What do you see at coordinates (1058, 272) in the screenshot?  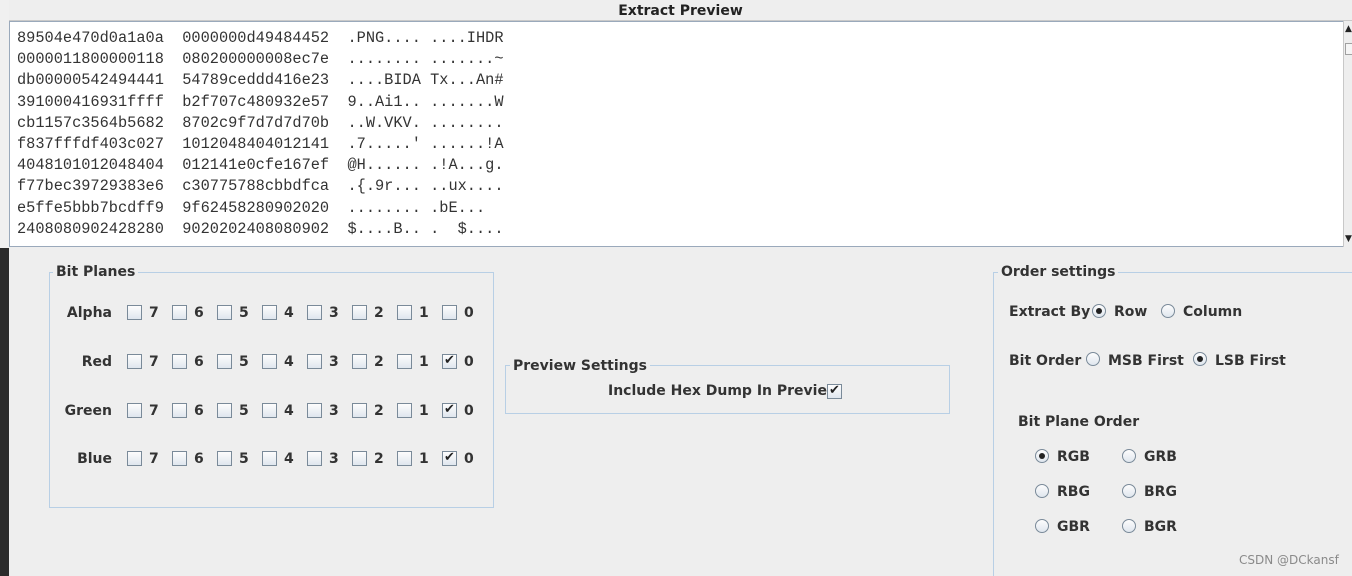 I see `order-settings-title: Order settings` at bounding box center [1058, 272].